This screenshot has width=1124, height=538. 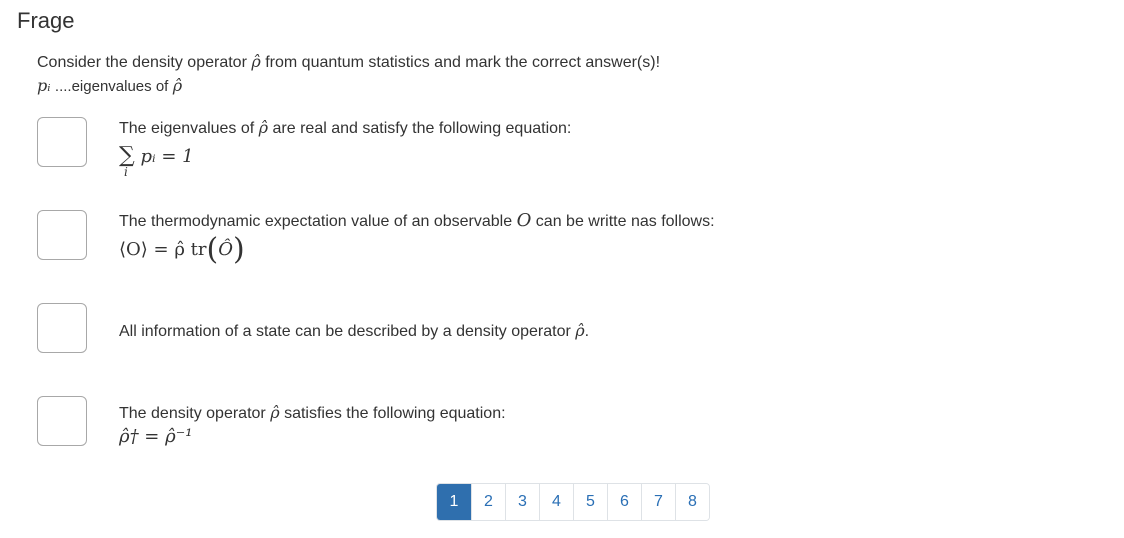 What do you see at coordinates (345, 161) in the screenshot?
I see `option-1-formula: ∑ i pᵢ = 1` at bounding box center [345, 161].